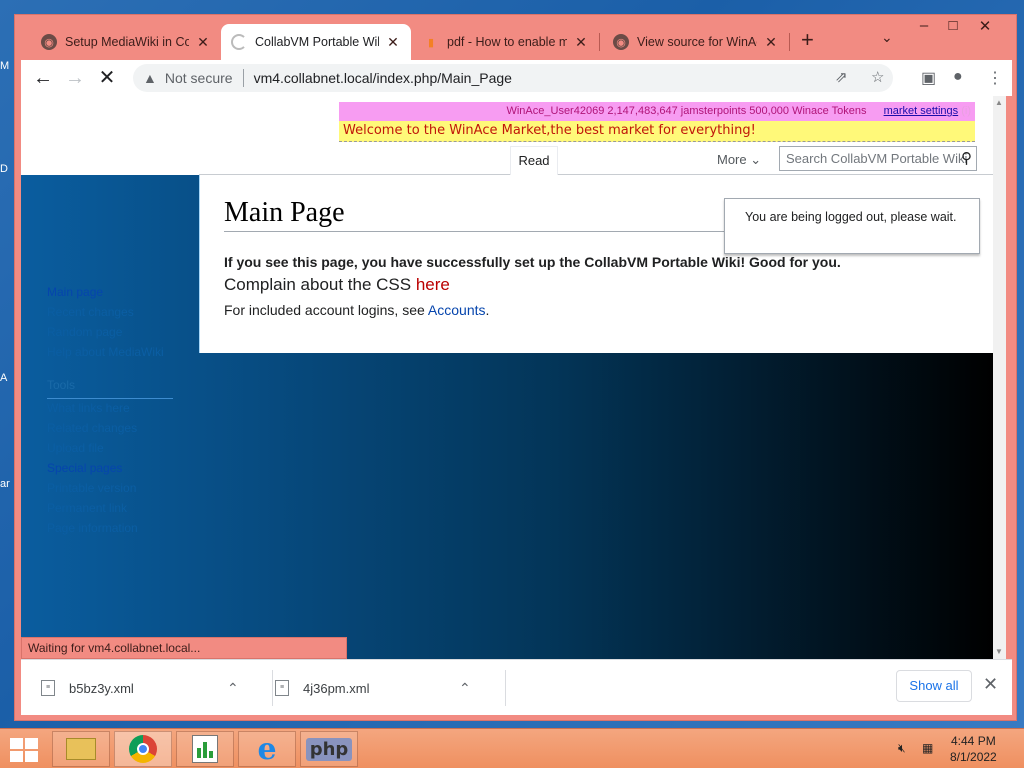 Image resolution: width=1024 pixels, height=768 pixels. I want to click on tab-collabvm-wiki: CollabVM Portable Wiki ✕, so click(316, 42).